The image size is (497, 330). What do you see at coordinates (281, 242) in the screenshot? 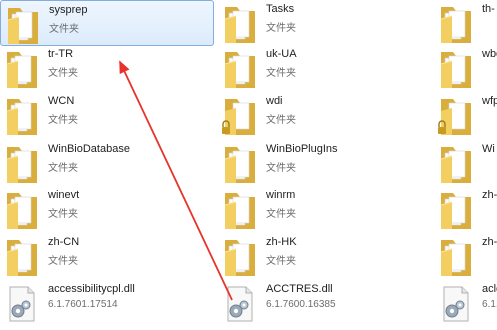
I see `file-name: zh-HK` at bounding box center [281, 242].